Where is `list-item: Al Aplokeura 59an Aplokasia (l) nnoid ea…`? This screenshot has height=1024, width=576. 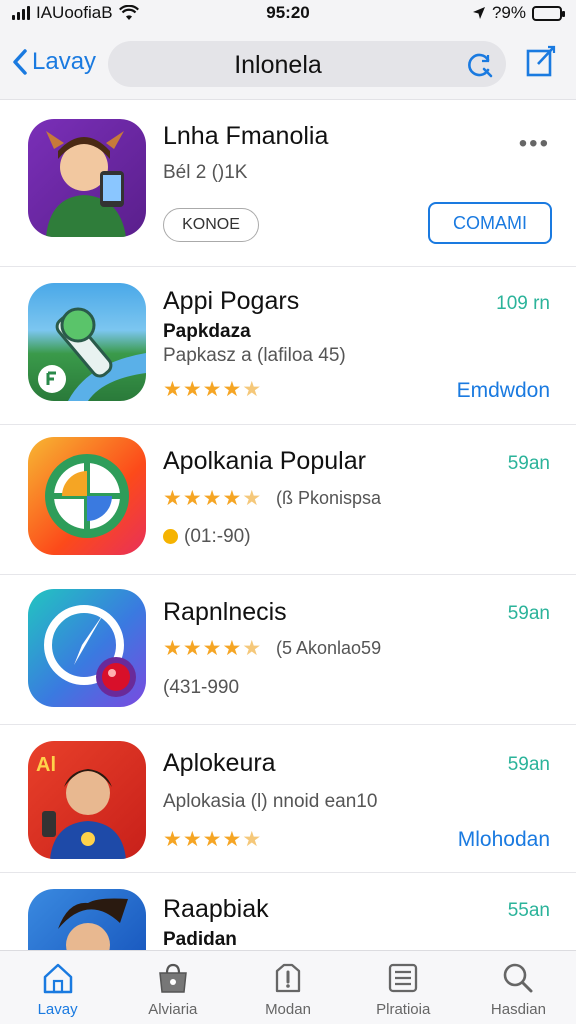 list-item: Al Aplokeura 59an Aplokasia (l) nnoid ea… is located at coordinates (288, 799).